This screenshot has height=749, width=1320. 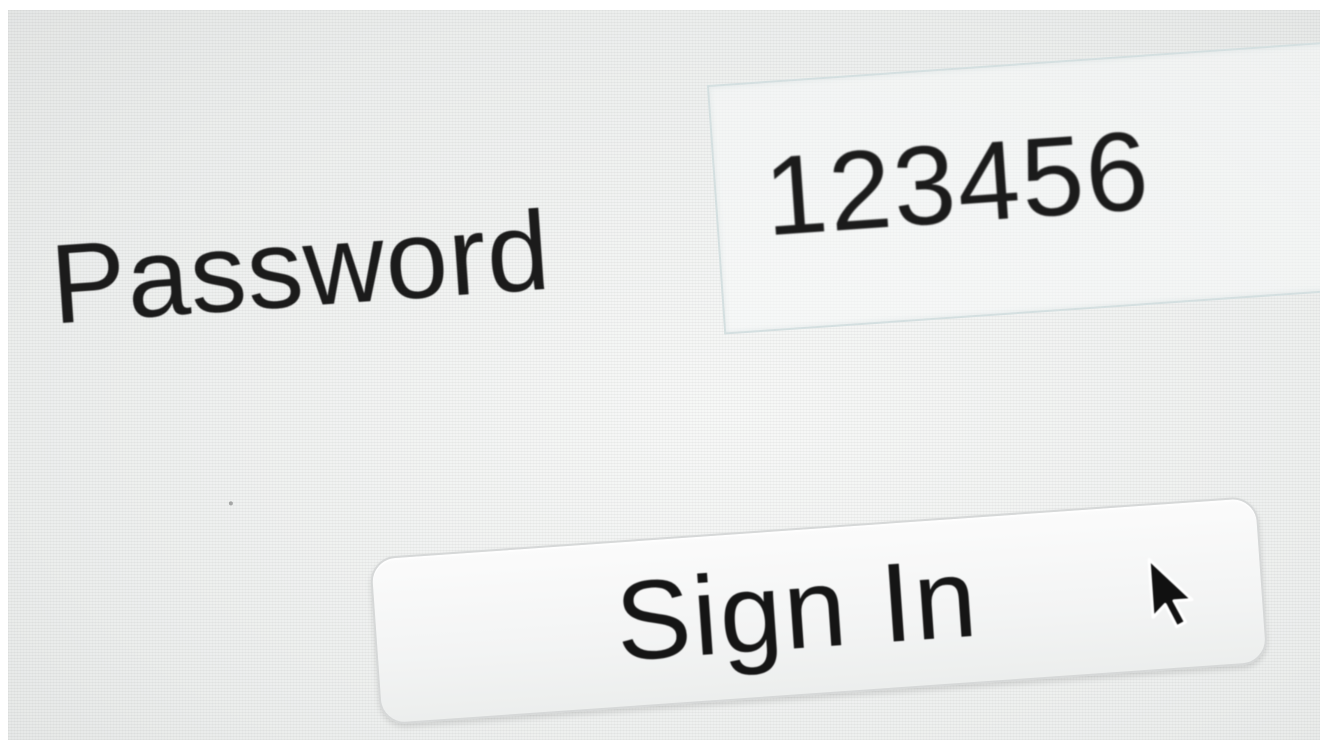 What do you see at coordinates (797, 609) in the screenshot?
I see `sign-in-button-label: Sign In` at bounding box center [797, 609].